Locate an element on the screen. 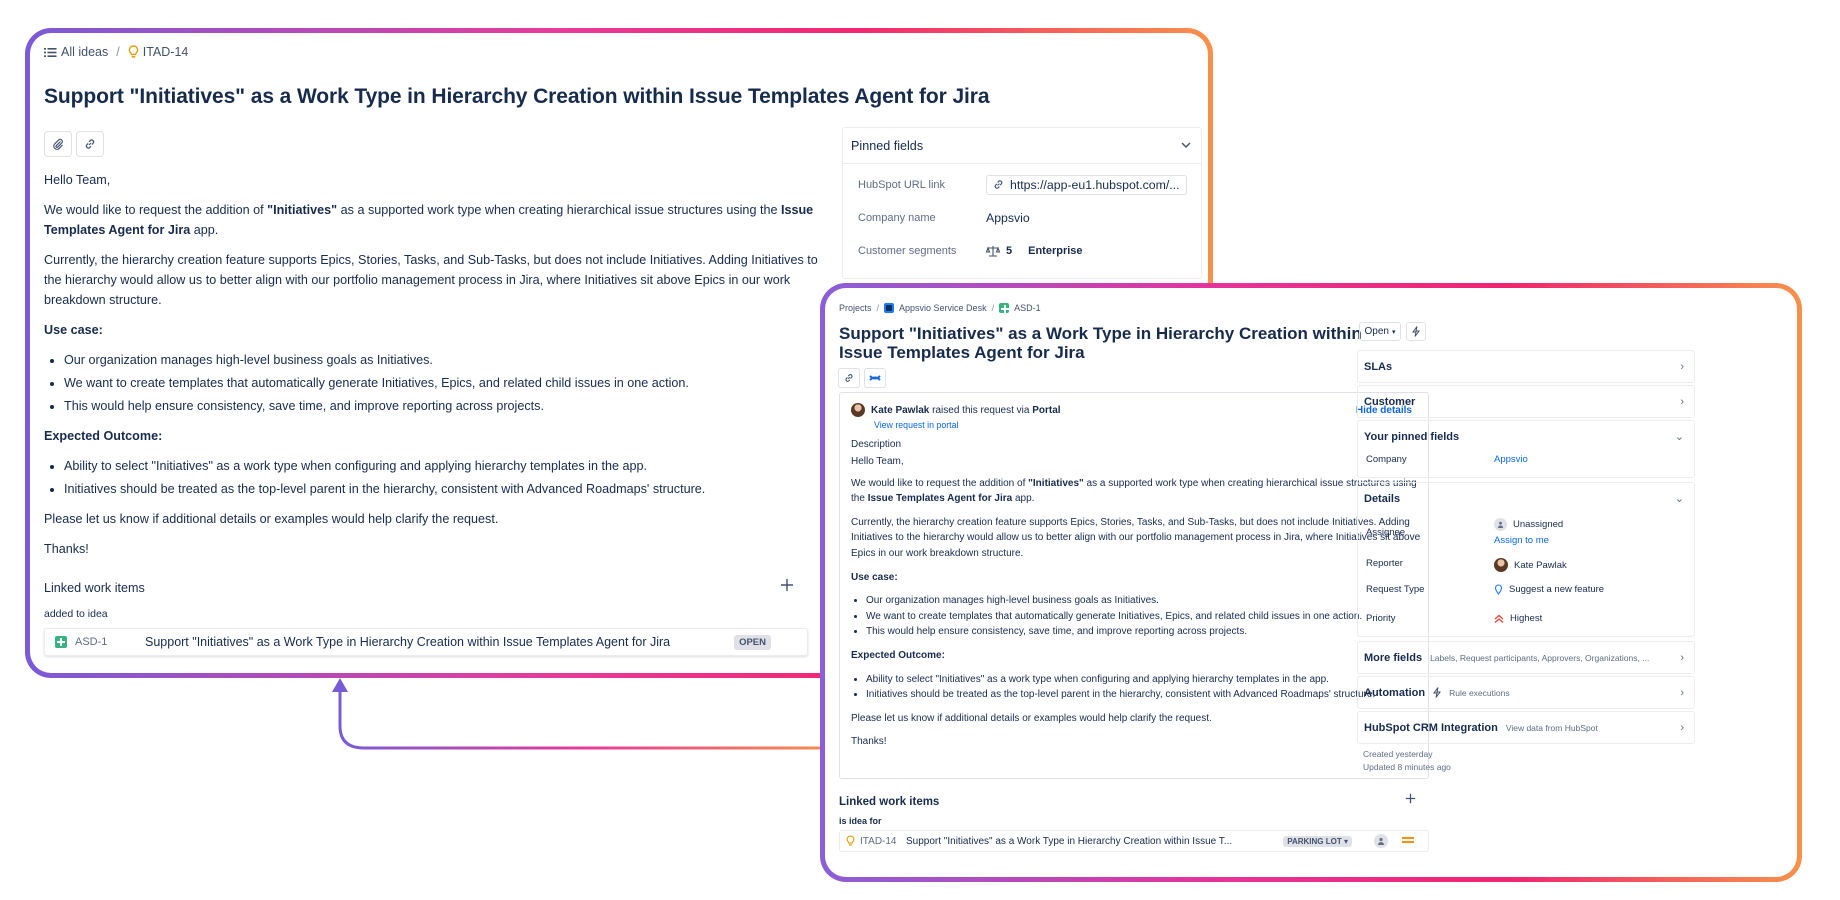 The image size is (1840, 900). avatar is located at coordinates (858, 410).